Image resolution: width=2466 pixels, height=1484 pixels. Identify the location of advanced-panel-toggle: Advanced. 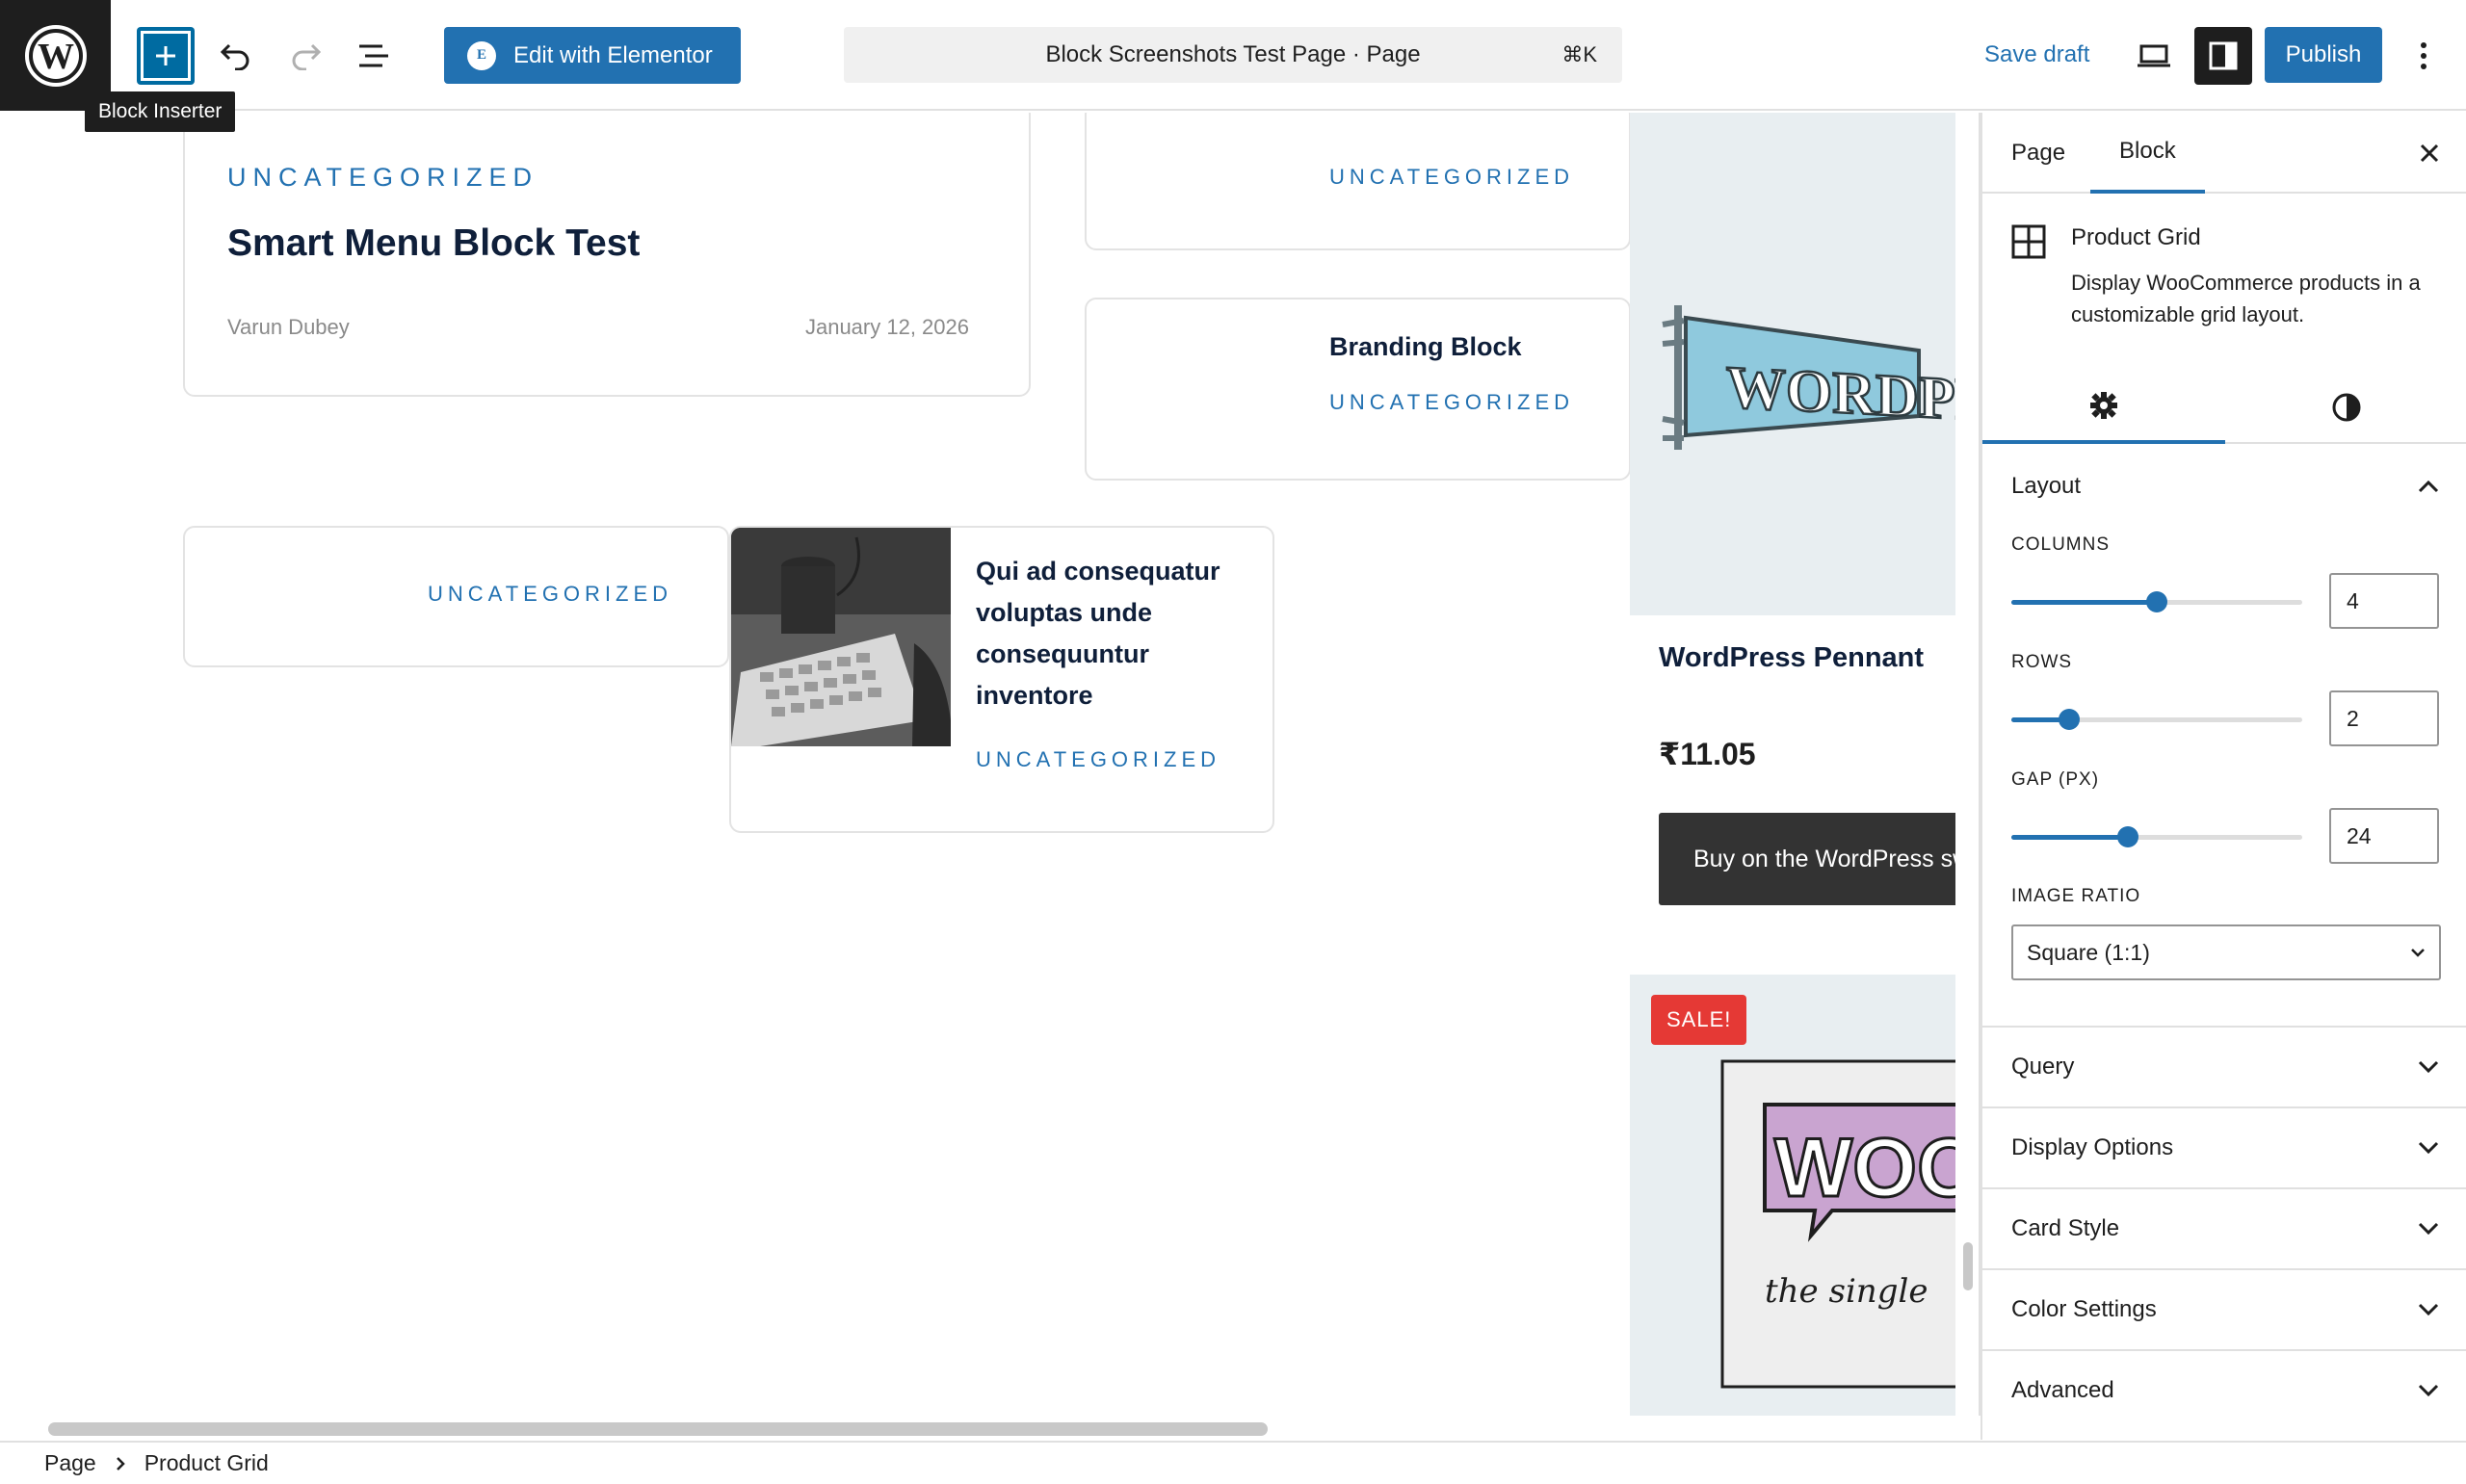
(2224, 1389).